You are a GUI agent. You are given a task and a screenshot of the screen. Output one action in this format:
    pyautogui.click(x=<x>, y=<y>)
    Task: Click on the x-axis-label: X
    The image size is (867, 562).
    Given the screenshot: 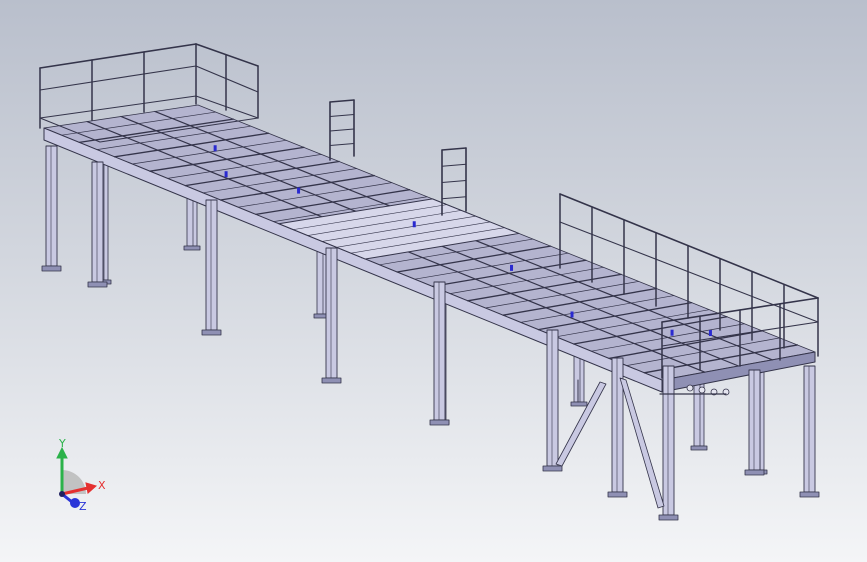 What is the action you would take?
    pyautogui.click(x=102, y=485)
    